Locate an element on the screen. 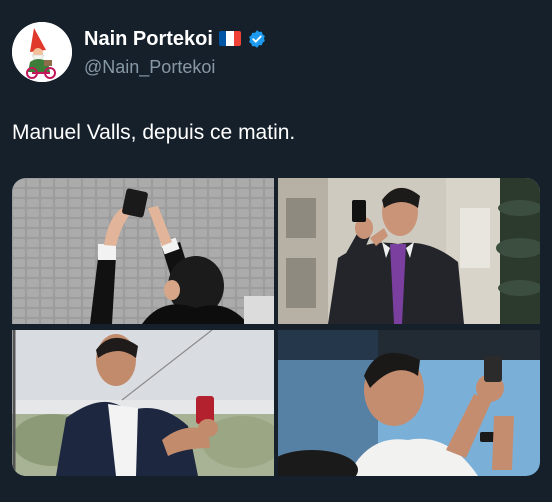 The width and height of the screenshot is (552, 502). france-flag-icon is located at coordinates (229, 38).